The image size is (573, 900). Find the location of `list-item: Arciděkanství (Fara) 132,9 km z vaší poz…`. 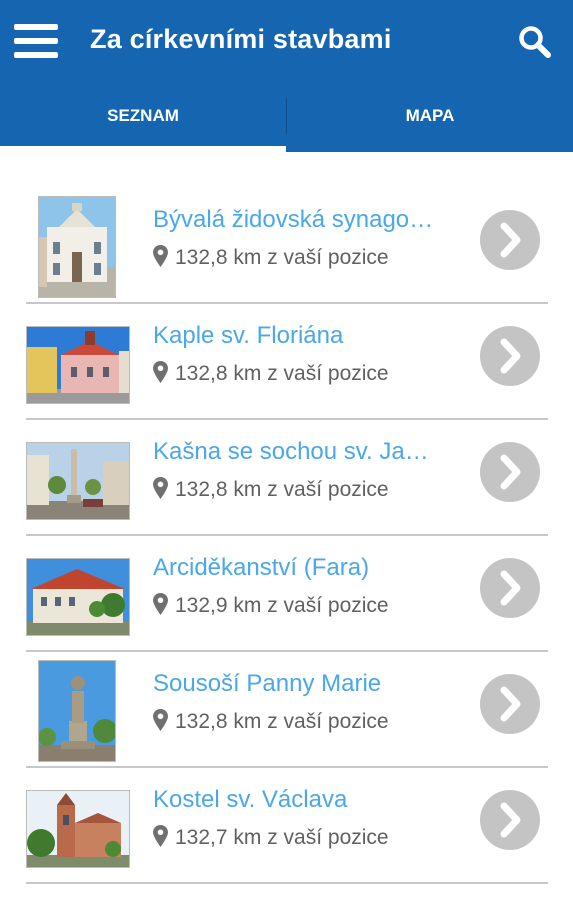

list-item: Arciděkanství (Fara) 132,9 km z vaší poz… is located at coordinates (287, 594).